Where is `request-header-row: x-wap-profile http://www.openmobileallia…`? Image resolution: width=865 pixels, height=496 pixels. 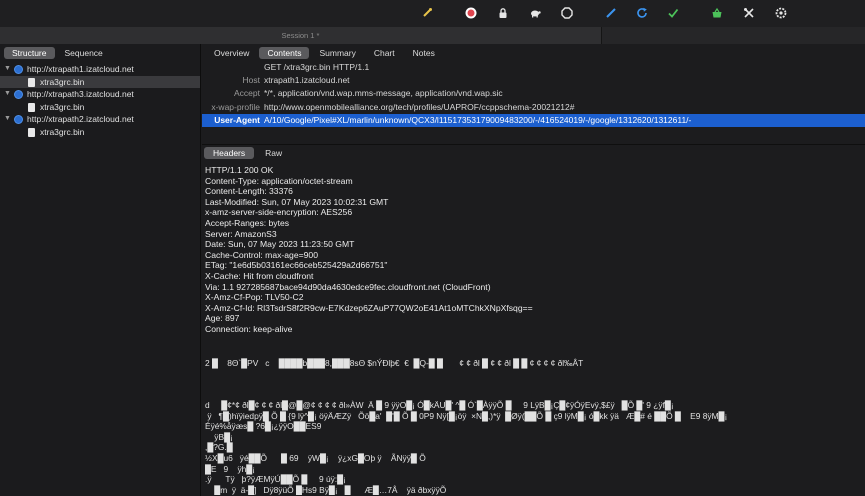 request-header-row: x-wap-profile http://www.openmobileallia… is located at coordinates (533, 107).